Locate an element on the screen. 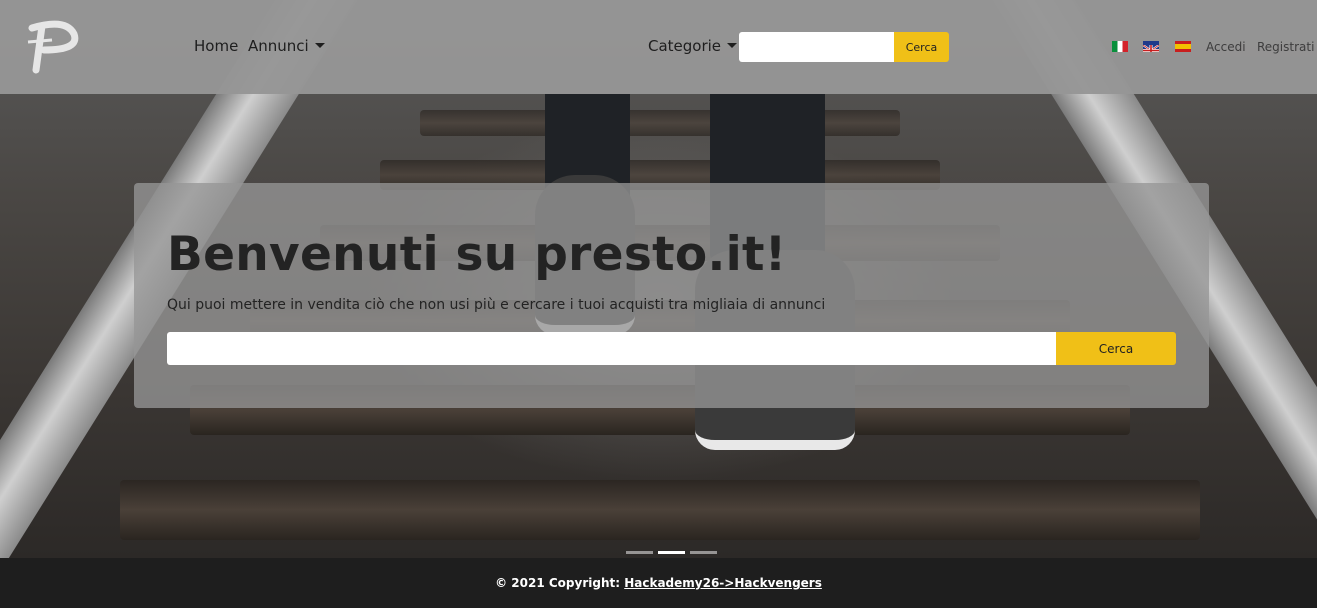 The height and width of the screenshot is (608, 1317). nav-search-button: Cerca is located at coordinates (921, 47).